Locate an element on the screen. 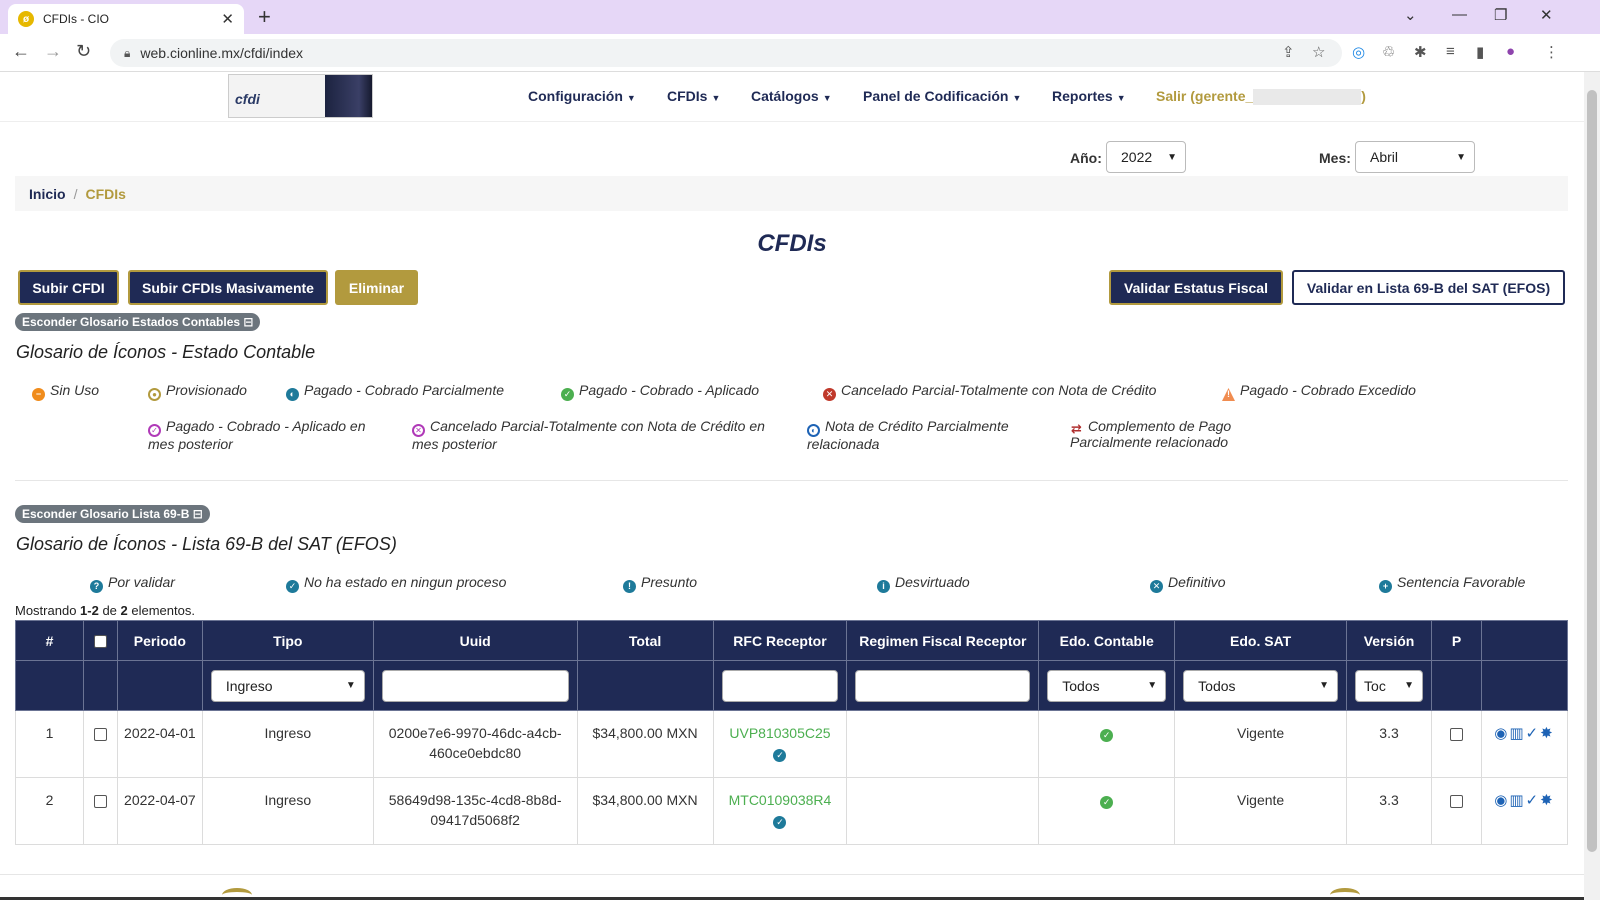 Image resolution: width=1600 pixels, height=900 pixels. restore-icon: ❐ is located at coordinates (1500, 15).